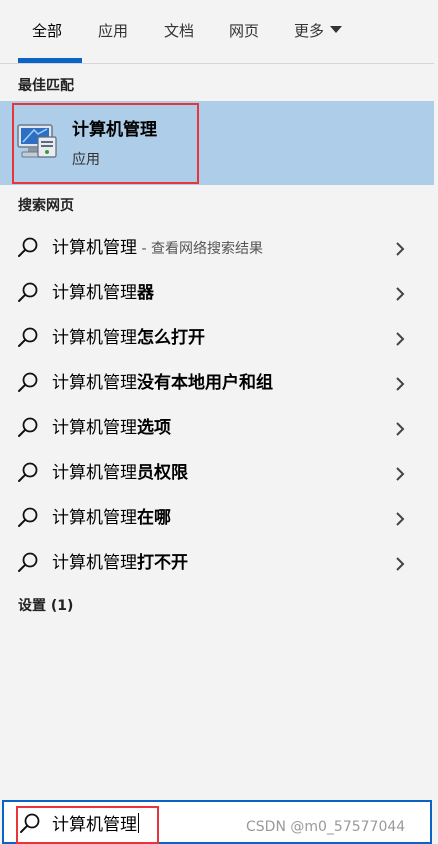 The height and width of the screenshot is (844, 438). I want to click on result-completion-text: 器, so click(145, 293).